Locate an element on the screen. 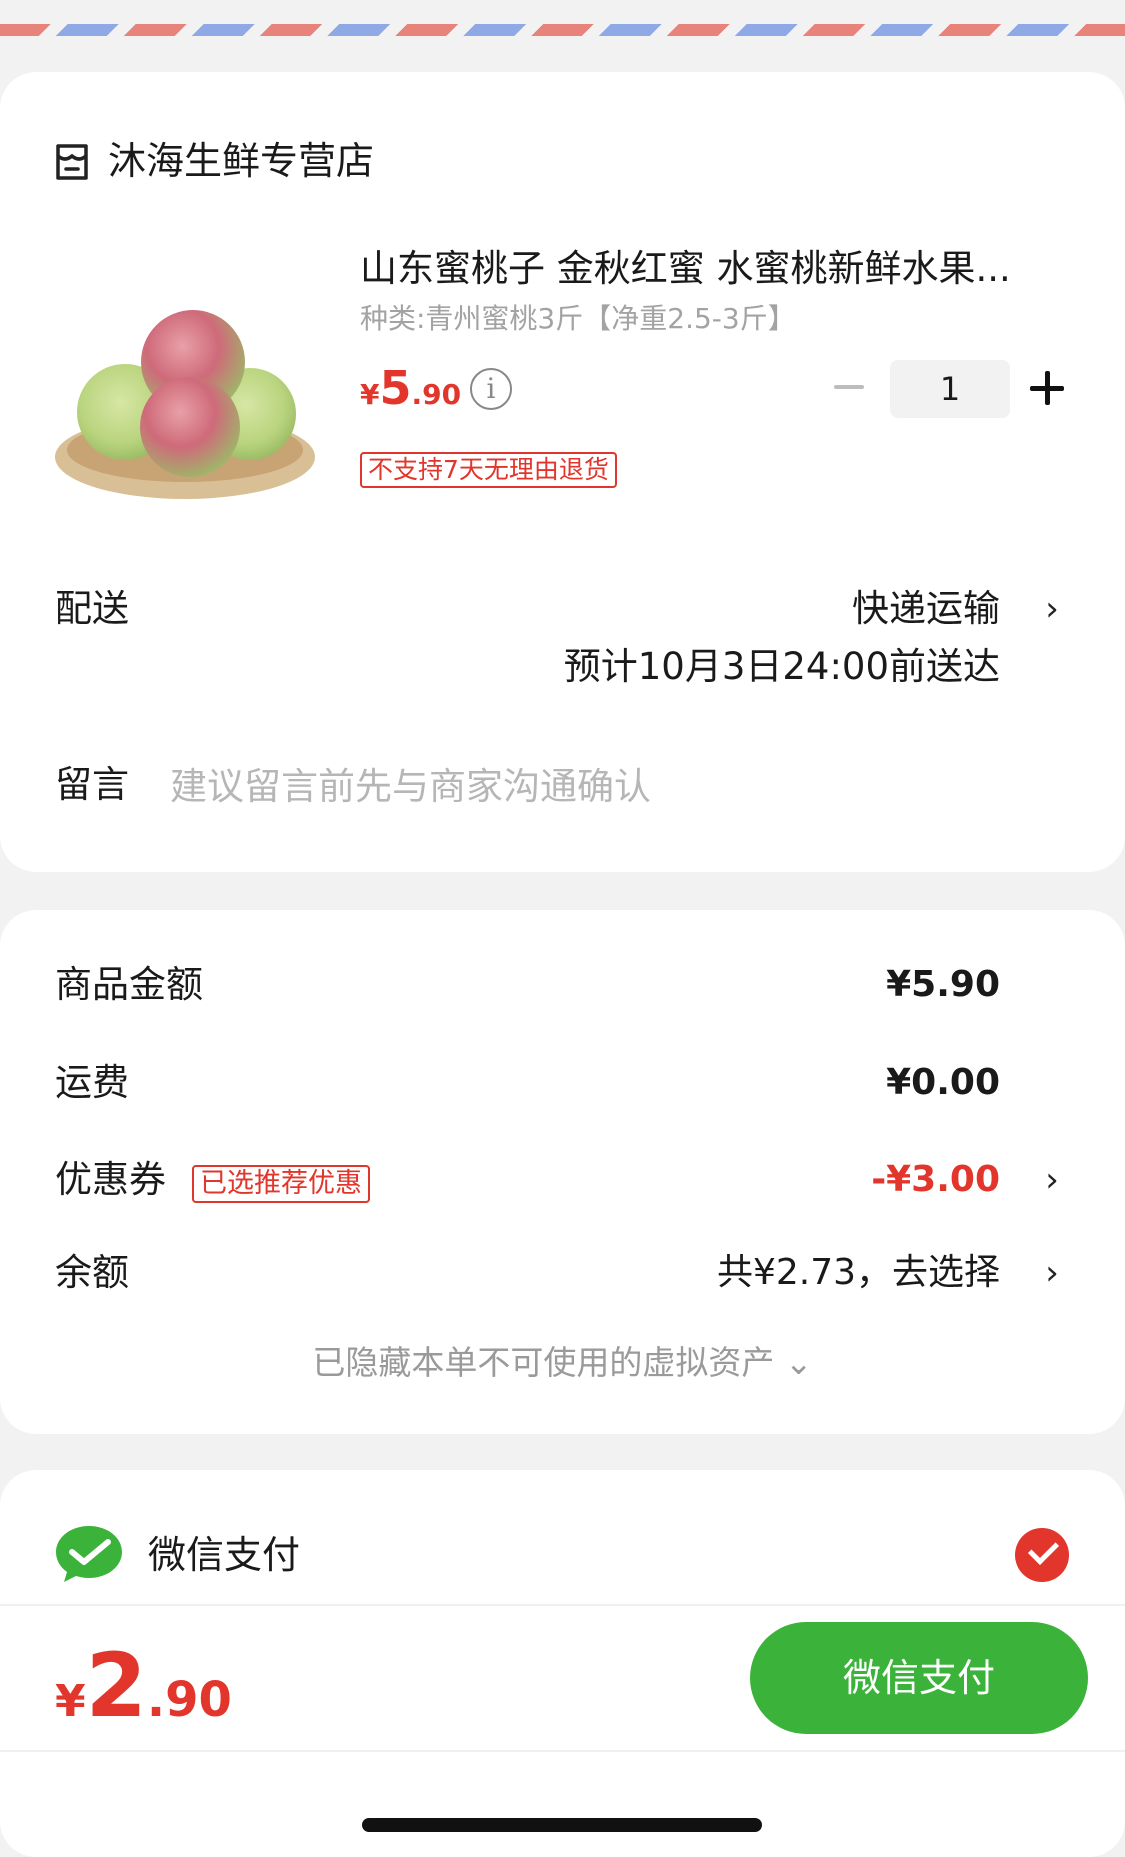 Image resolution: width=1125 pixels, height=1857 pixels. delivery-method: 快递运输 is located at coordinates (926, 609).